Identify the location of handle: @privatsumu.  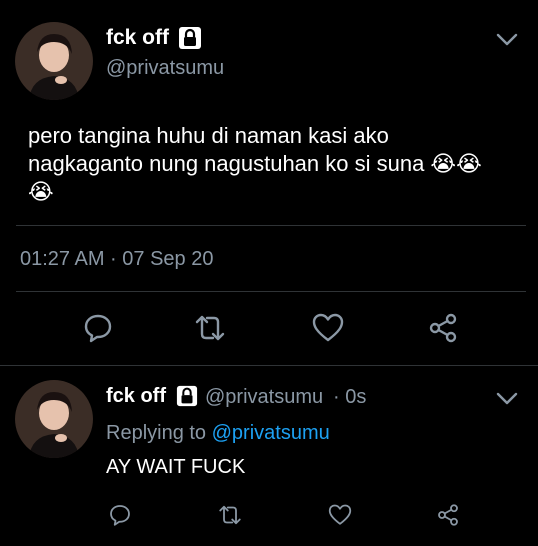
(165, 68).